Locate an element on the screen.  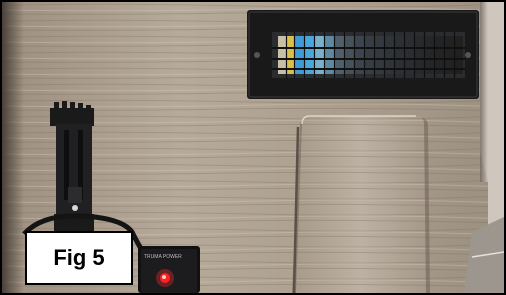
wall-left-shadow is located at coordinates (13, 147).